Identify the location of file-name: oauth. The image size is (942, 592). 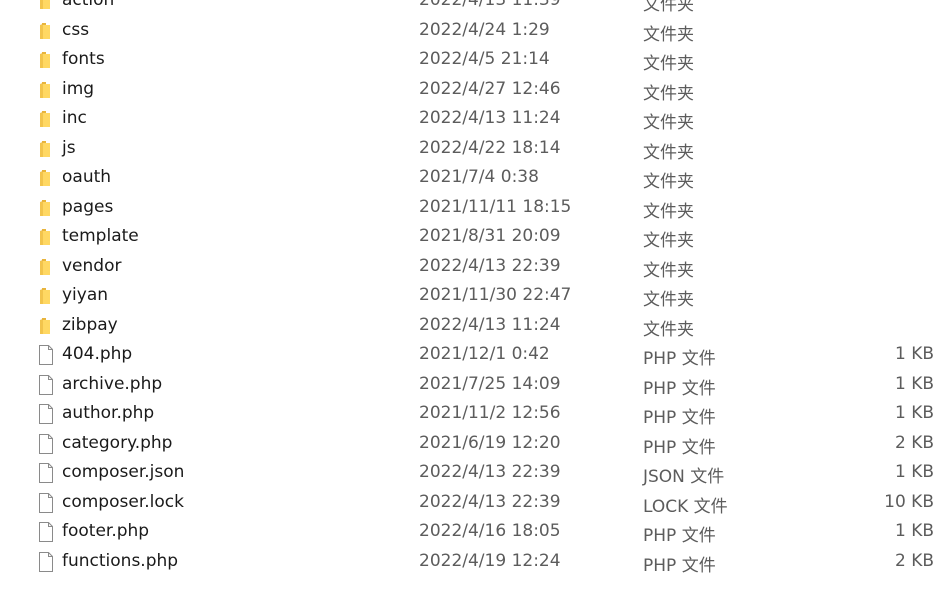
(86, 177).